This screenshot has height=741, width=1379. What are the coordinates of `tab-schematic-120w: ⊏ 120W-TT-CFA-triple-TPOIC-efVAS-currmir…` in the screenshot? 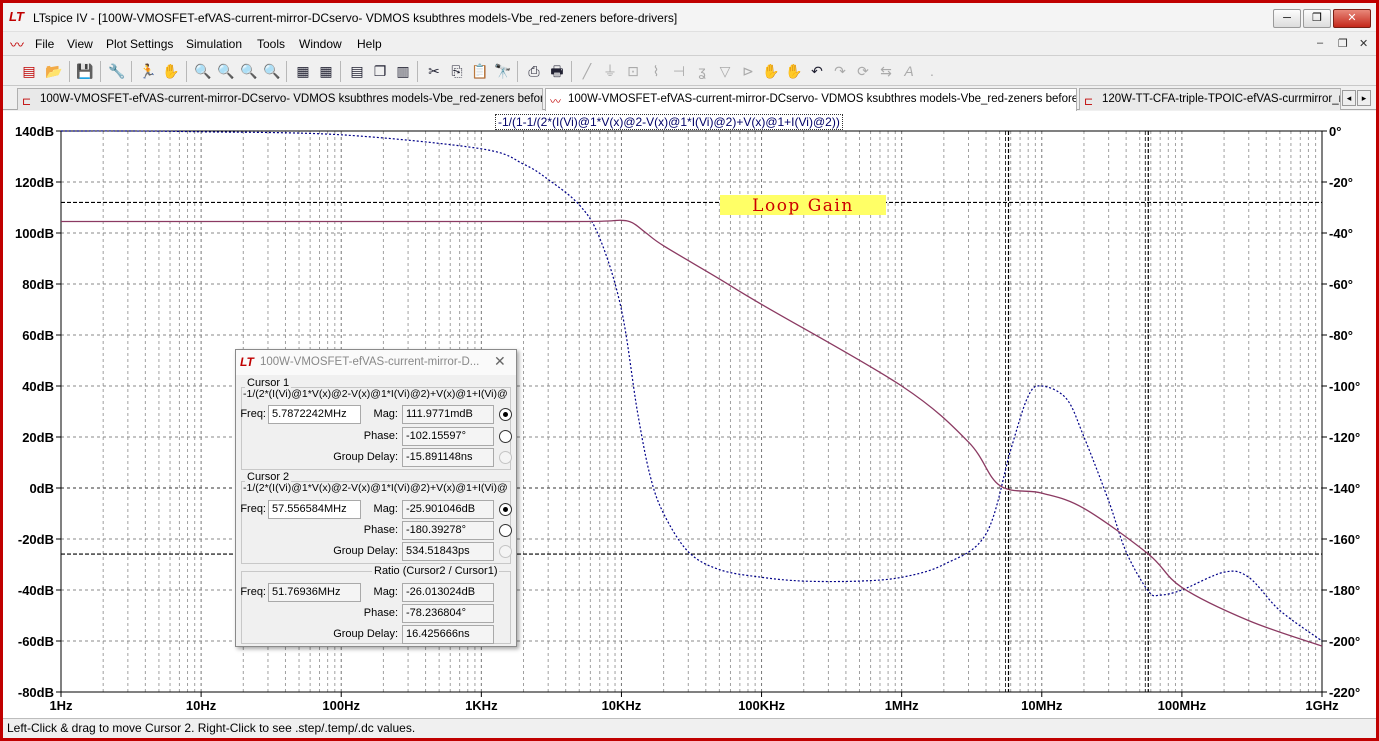 It's located at (1210, 99).